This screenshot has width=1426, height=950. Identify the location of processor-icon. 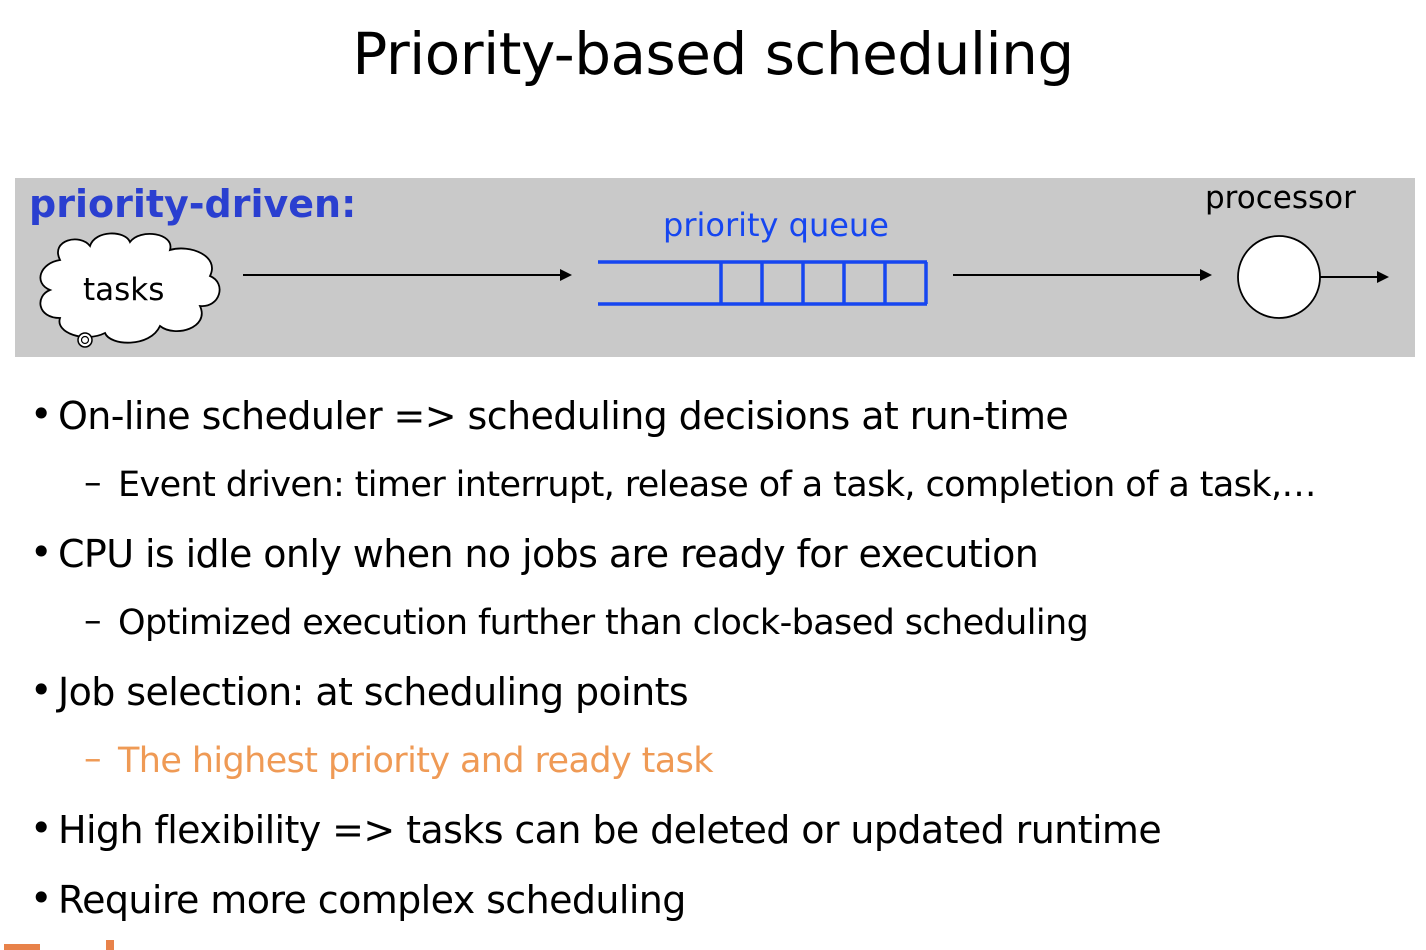
(1279, 277).